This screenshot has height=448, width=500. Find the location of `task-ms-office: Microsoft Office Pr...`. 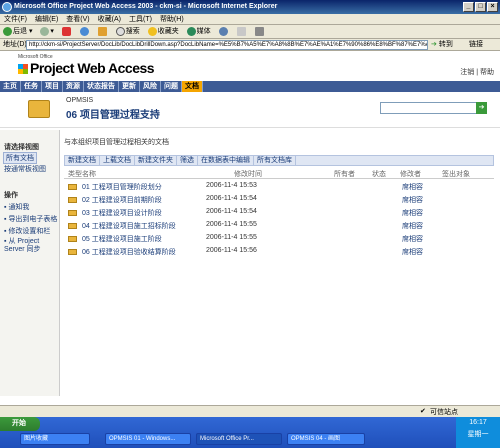

task-ms-office: Microsoft Office Pr... is located at coordinates (239, 439).